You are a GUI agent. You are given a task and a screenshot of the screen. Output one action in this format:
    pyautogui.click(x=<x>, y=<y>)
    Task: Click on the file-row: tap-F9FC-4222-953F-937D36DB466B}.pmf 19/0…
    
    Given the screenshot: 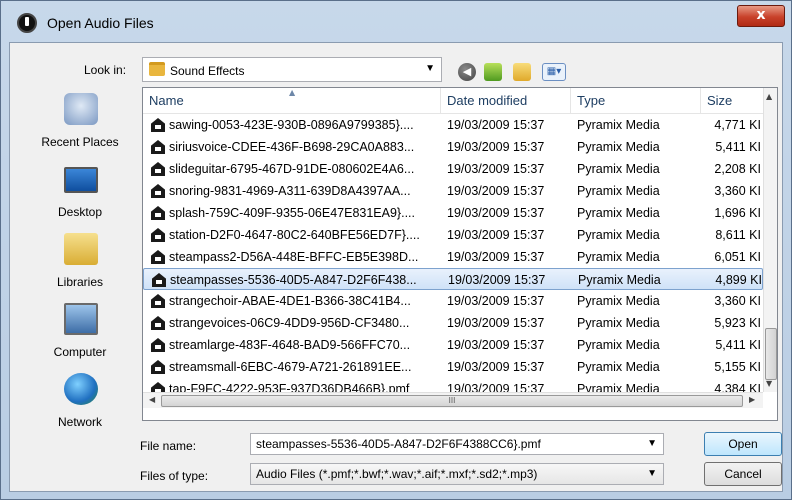 What is the action you would take?
    pyautogui.click(x=453, y=385)
    